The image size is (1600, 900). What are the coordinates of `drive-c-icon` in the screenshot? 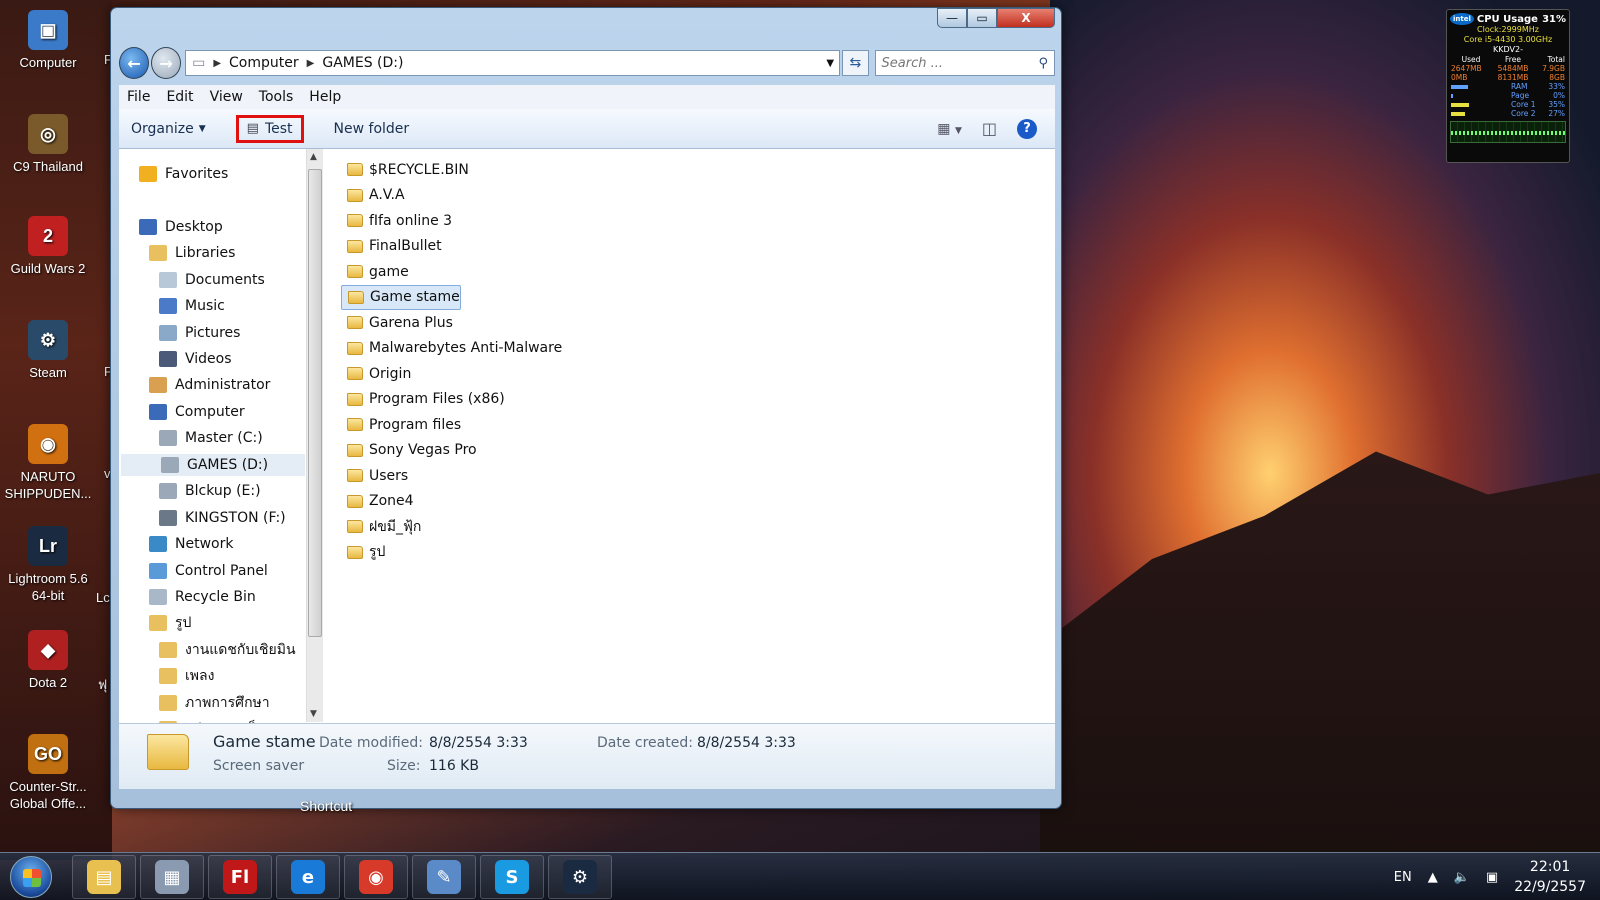 It's located at (168, 438).